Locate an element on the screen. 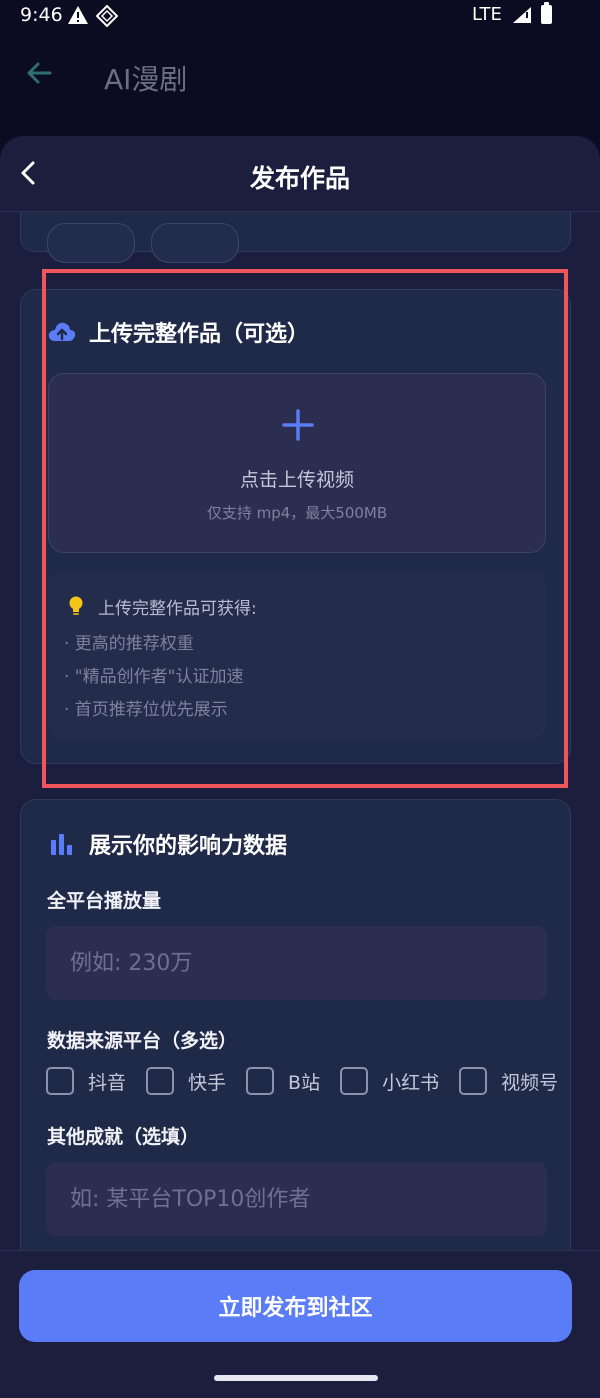  checkbox-label: B站 is located at coordinates (304, 1082).